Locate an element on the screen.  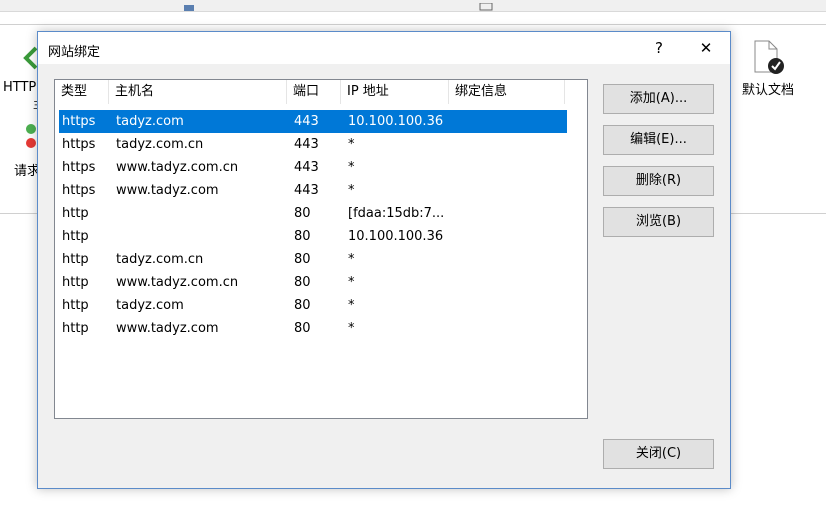
dialog-titlebar: 网站绑定 ? ✕ is located at coordinates (384, 48).